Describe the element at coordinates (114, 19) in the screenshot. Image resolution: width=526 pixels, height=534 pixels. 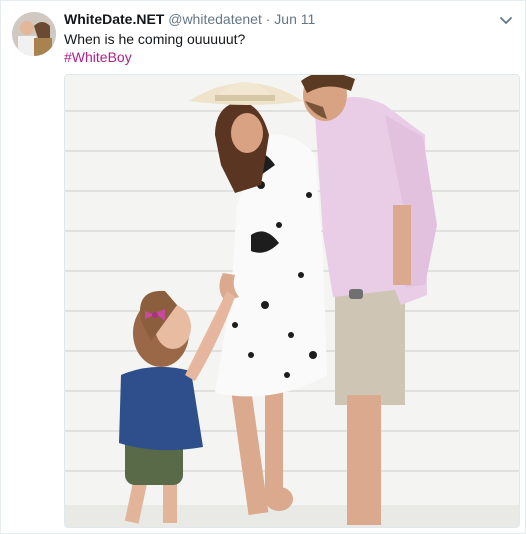
I see `display-name: WhiteDate.NET` at that location.